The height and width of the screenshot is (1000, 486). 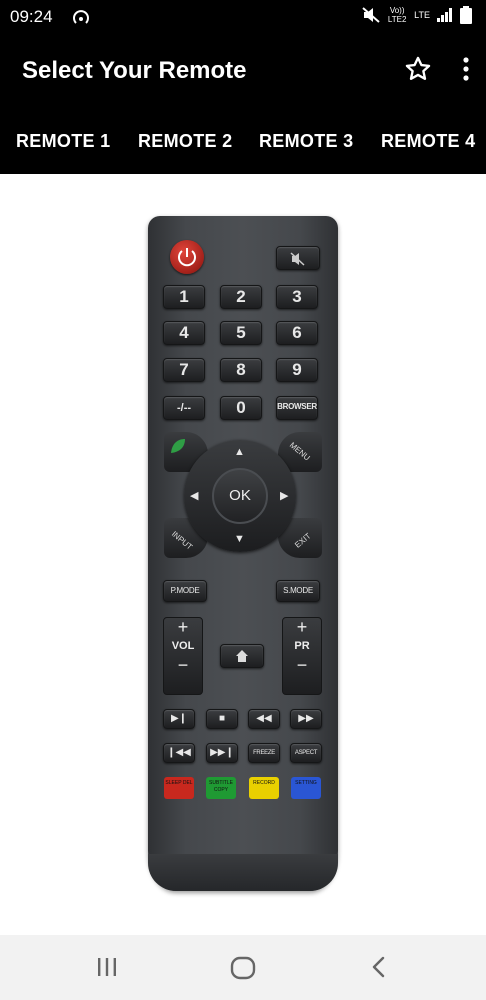 I want to click on tab-remote-1: REMOTE 1, so click(x=63, y=141).